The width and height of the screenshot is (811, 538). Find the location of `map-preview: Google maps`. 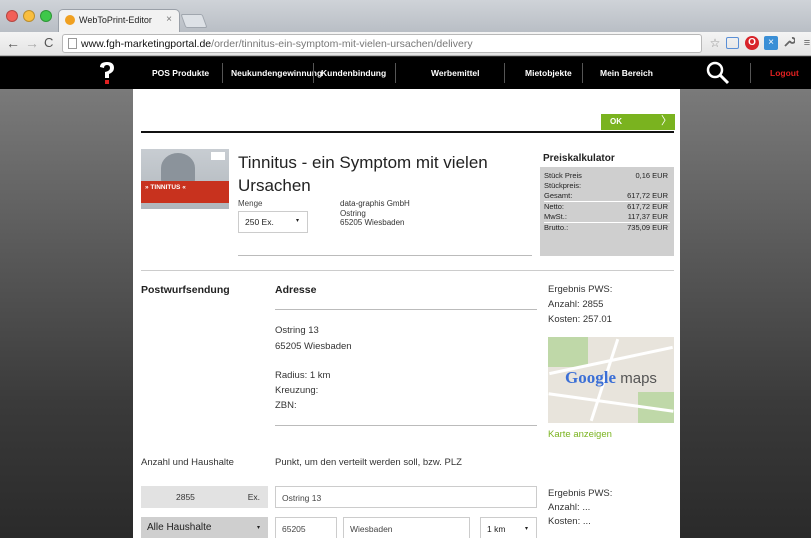

map-preview: Google maps is located at coordinates (611, 380).